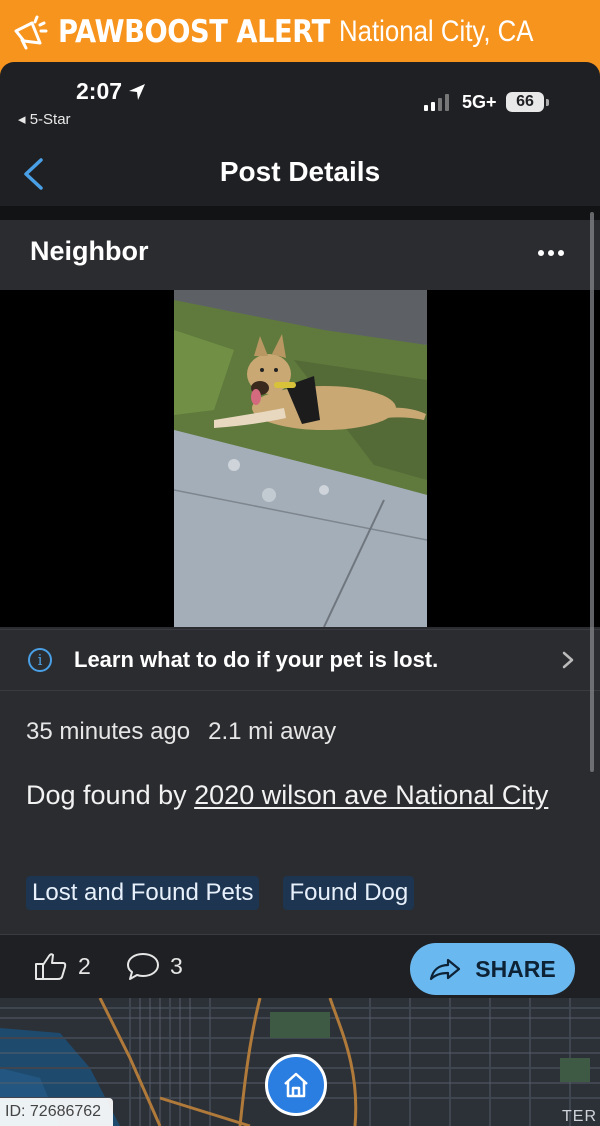 The image size is (600, 1126). What do you see at coordinates (445, 969) in the screenshot?
I see `share-arrow-icon` at bounding box center [445, 969].